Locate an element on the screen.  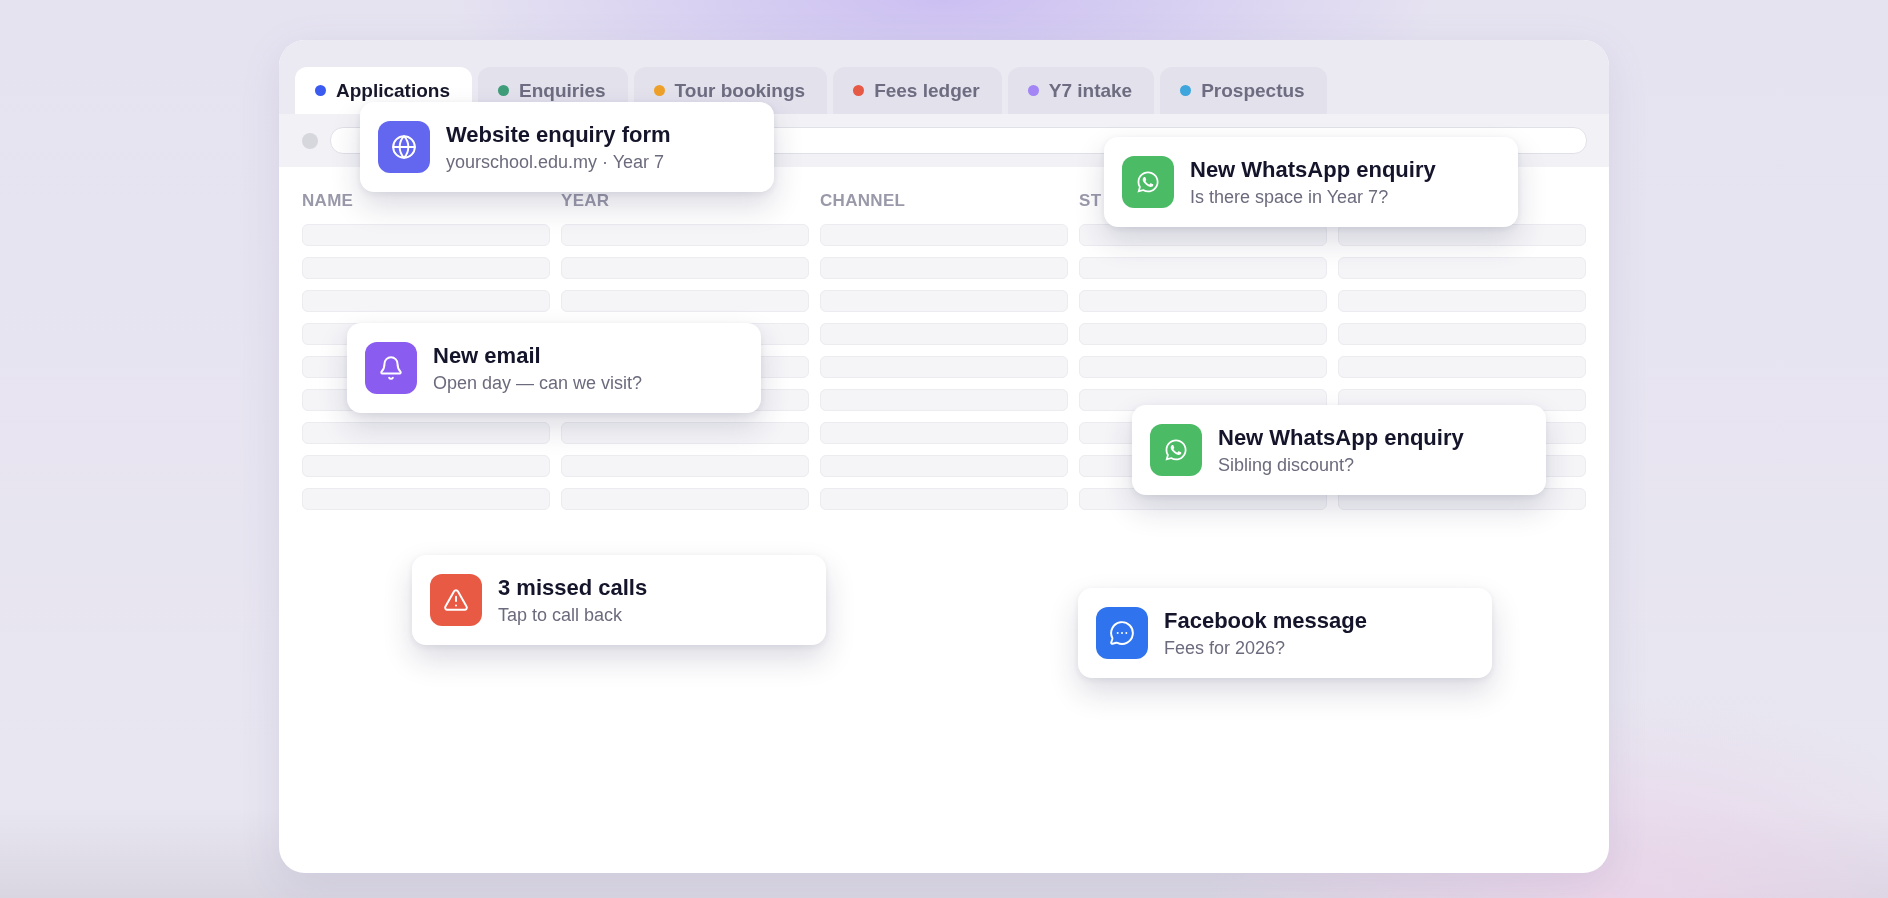
notification-text: yourschool.edu.my · Year 7 is located at coordinates (556, 162).